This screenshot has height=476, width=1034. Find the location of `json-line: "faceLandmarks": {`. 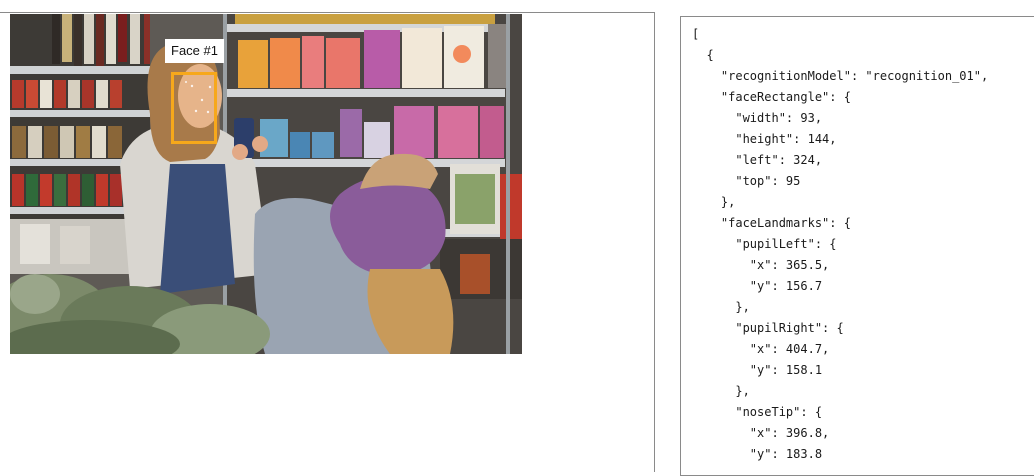

json-line: "faceLandmarks": { is located at coordinates (771, 223).